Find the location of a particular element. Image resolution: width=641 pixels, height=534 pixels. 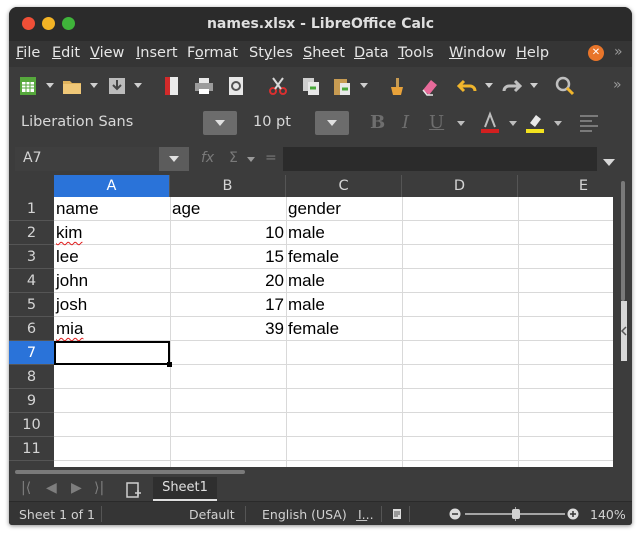

underline-icon: U is located at coordinates (436, 122).